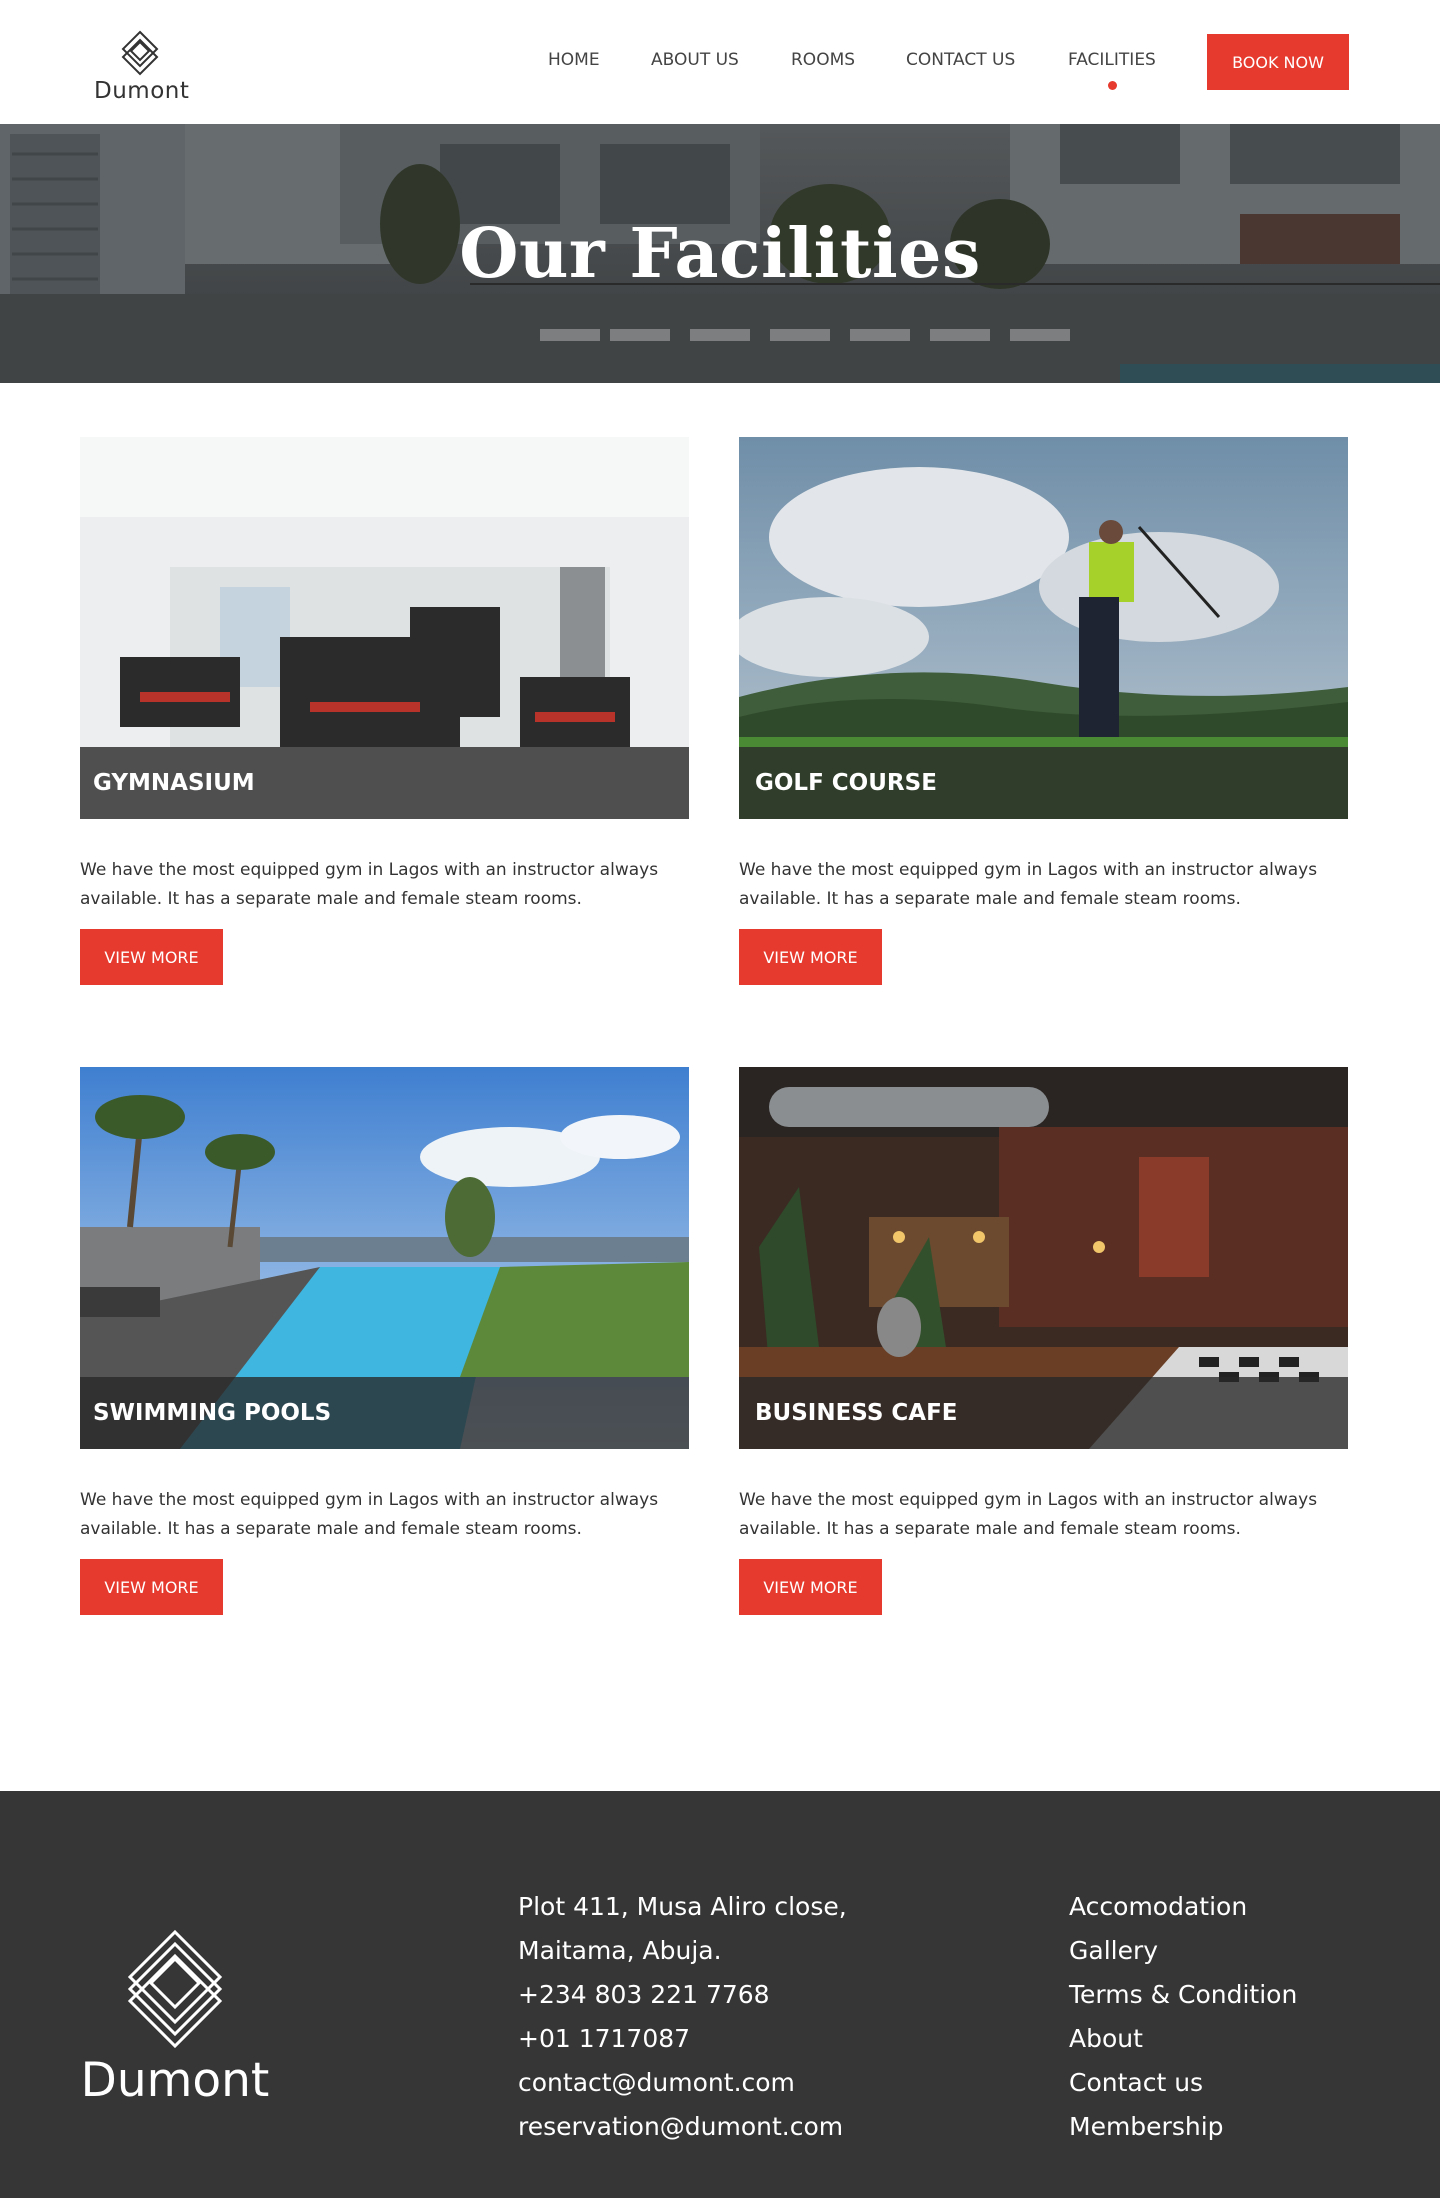 Image resolution: width=1440 pixels, height=2198 pixels. What do you see at coordinates (1183, 2127) in the screenshot?
I see `footer-link-membership: Membership` at bounding box center [1183, 2127].